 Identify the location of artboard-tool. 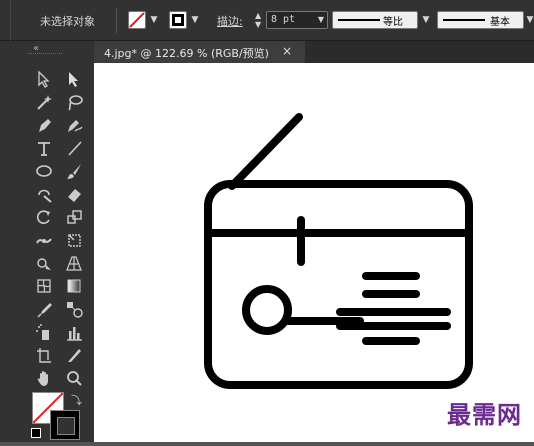
(44, 355).